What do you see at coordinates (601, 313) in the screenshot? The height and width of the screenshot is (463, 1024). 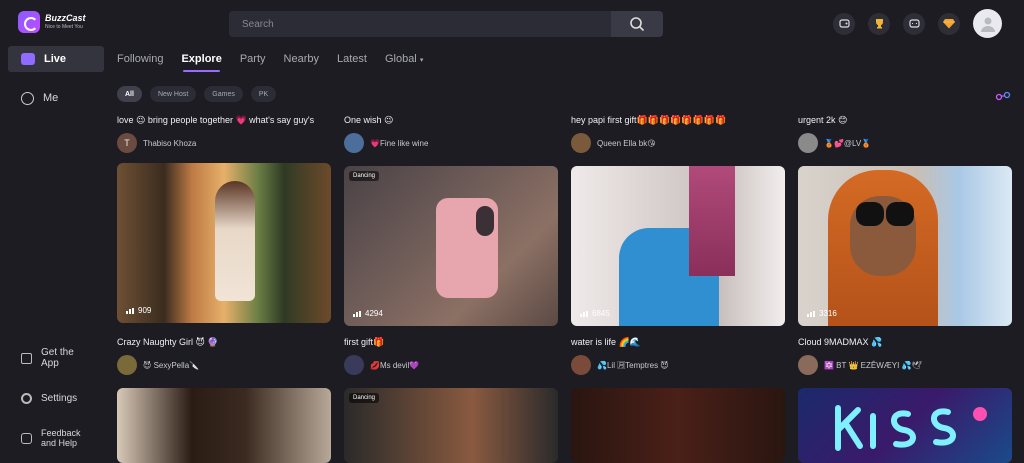 I see `viewer-count-value: 6845` at bounding box center [601, 313].